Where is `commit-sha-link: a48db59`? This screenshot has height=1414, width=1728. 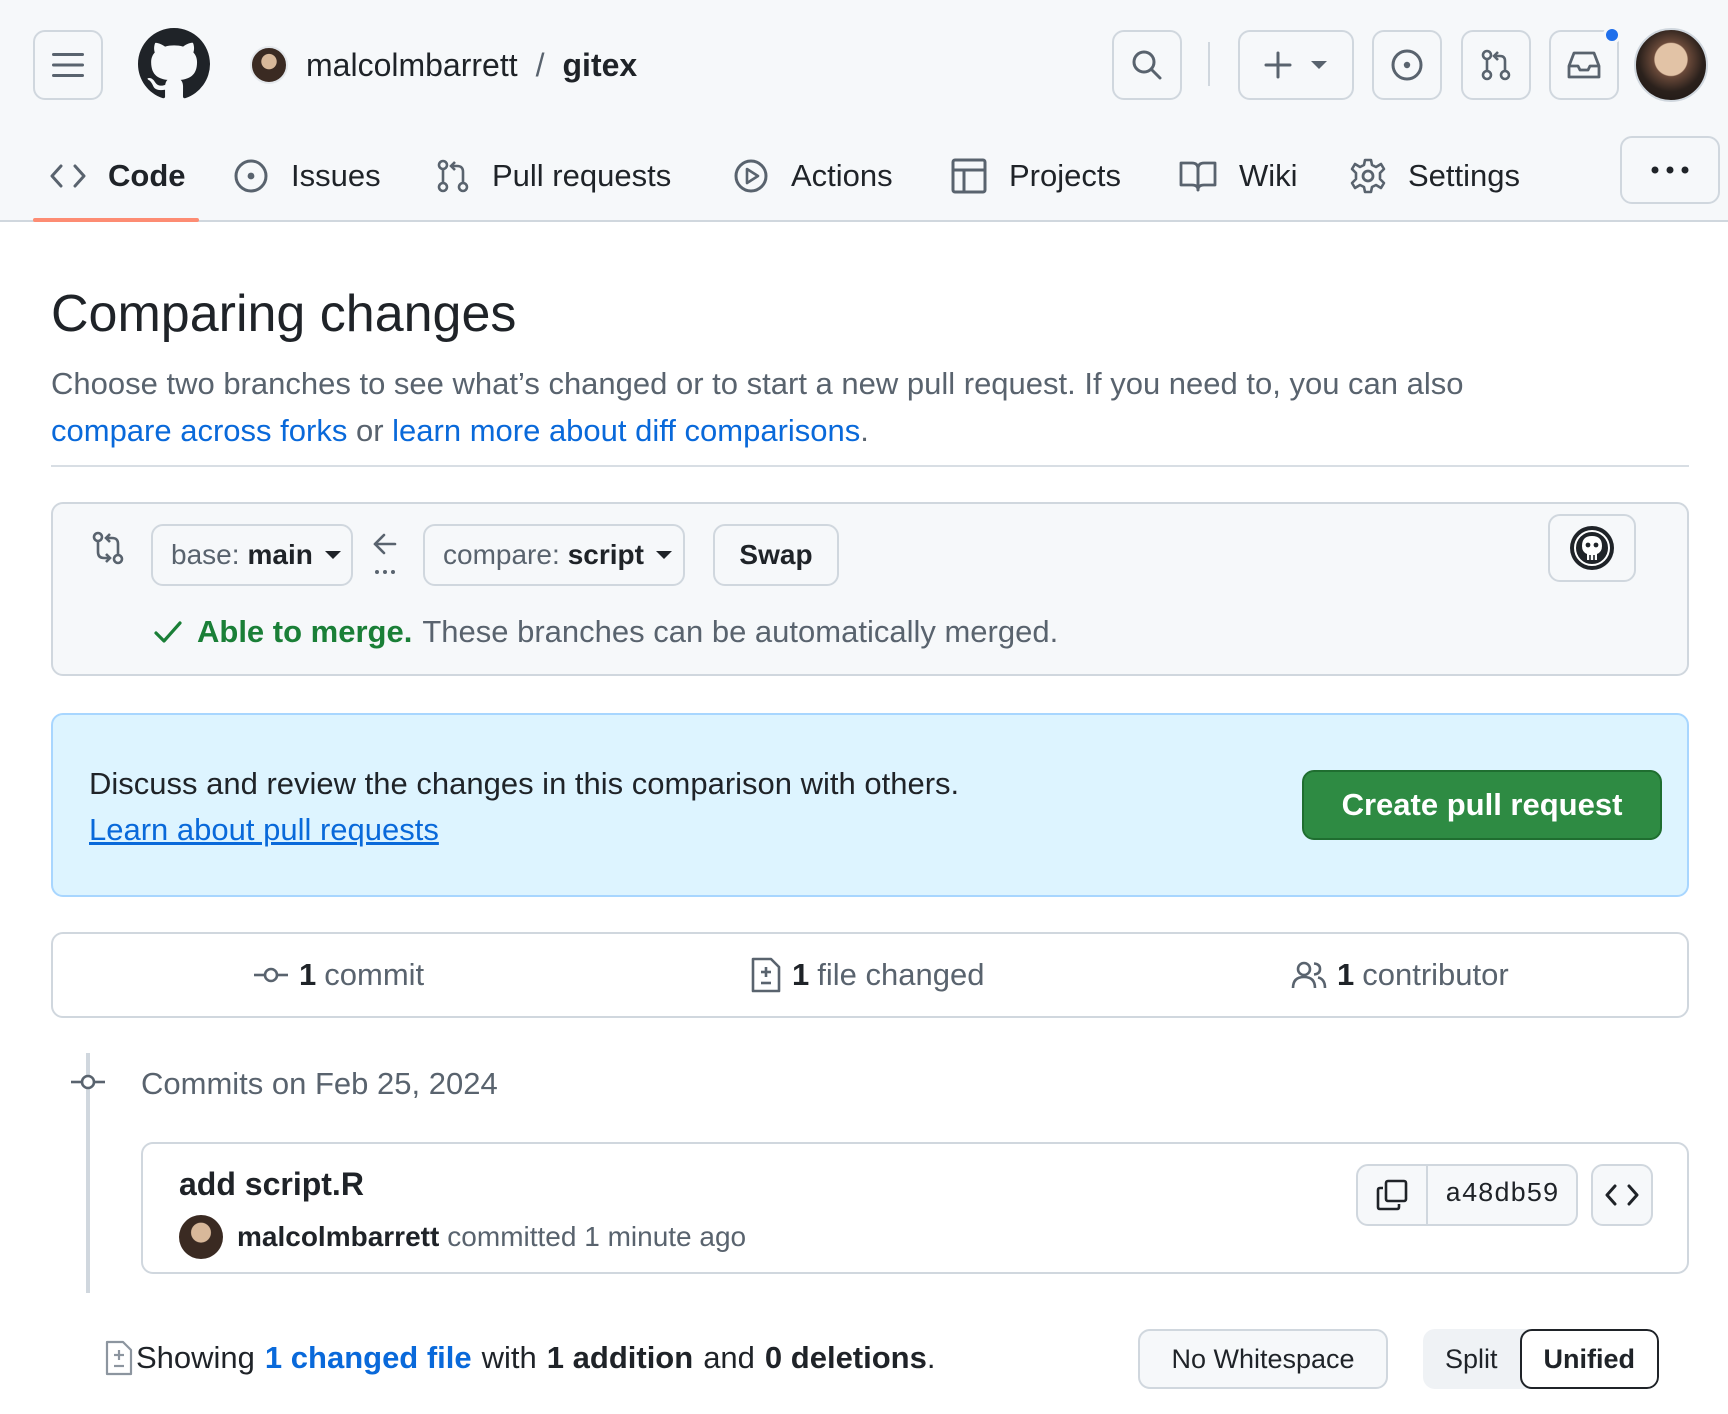
commit-sha-link: a48db59 is located at coordinates (1502, 1195).